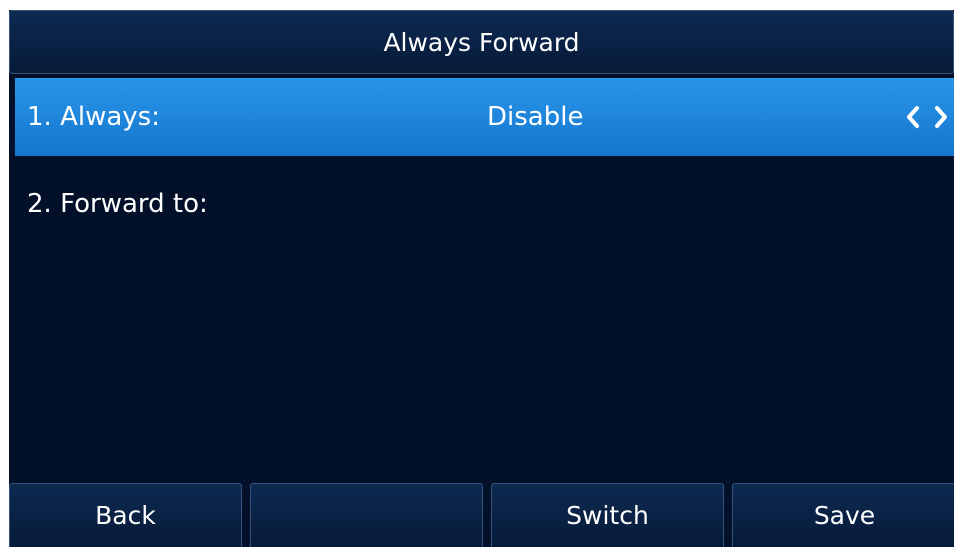 The height and width of the screenshot is (547, 954). Describe the element at coordinates (93, 117) in the screenshot. I see `row-label-always: 1. Always:` at that location.